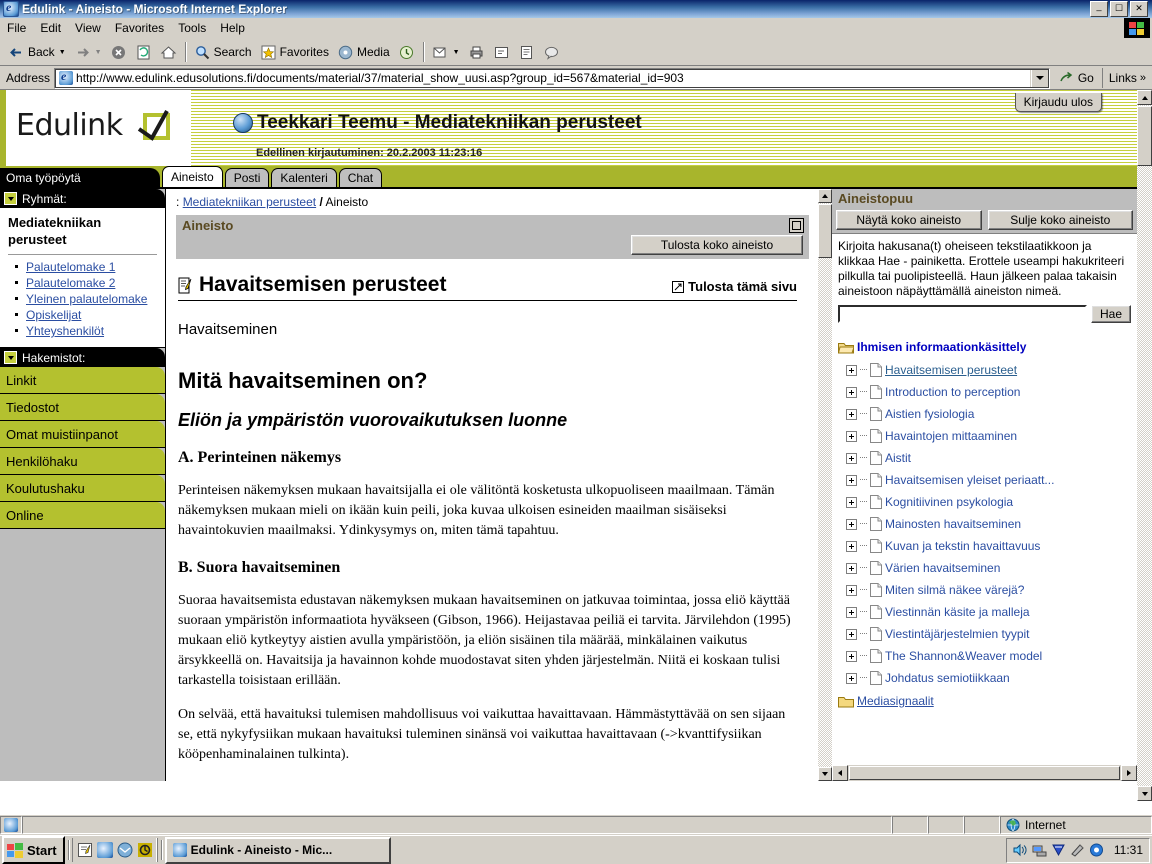  I want to click on mail-button: ▼, so click(446, 52).